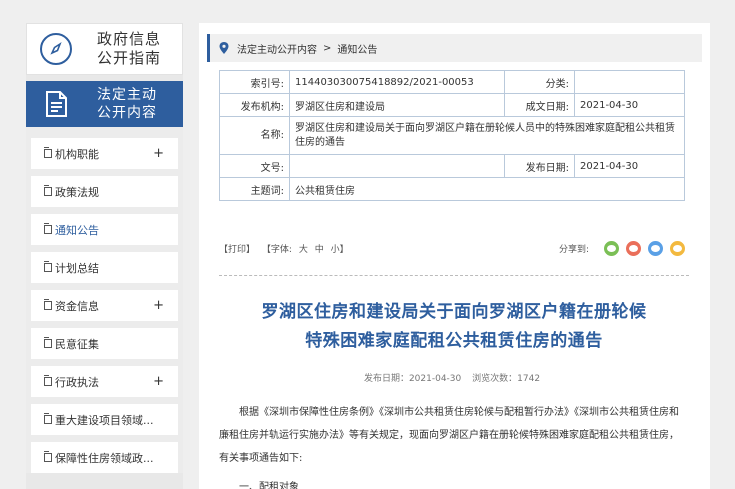 This screenshot has height=489, width=735. What do you see at coordinates (319, 250) in the screenshot?
I see `font-medium-button: 中` at bounding box center [319, 250].